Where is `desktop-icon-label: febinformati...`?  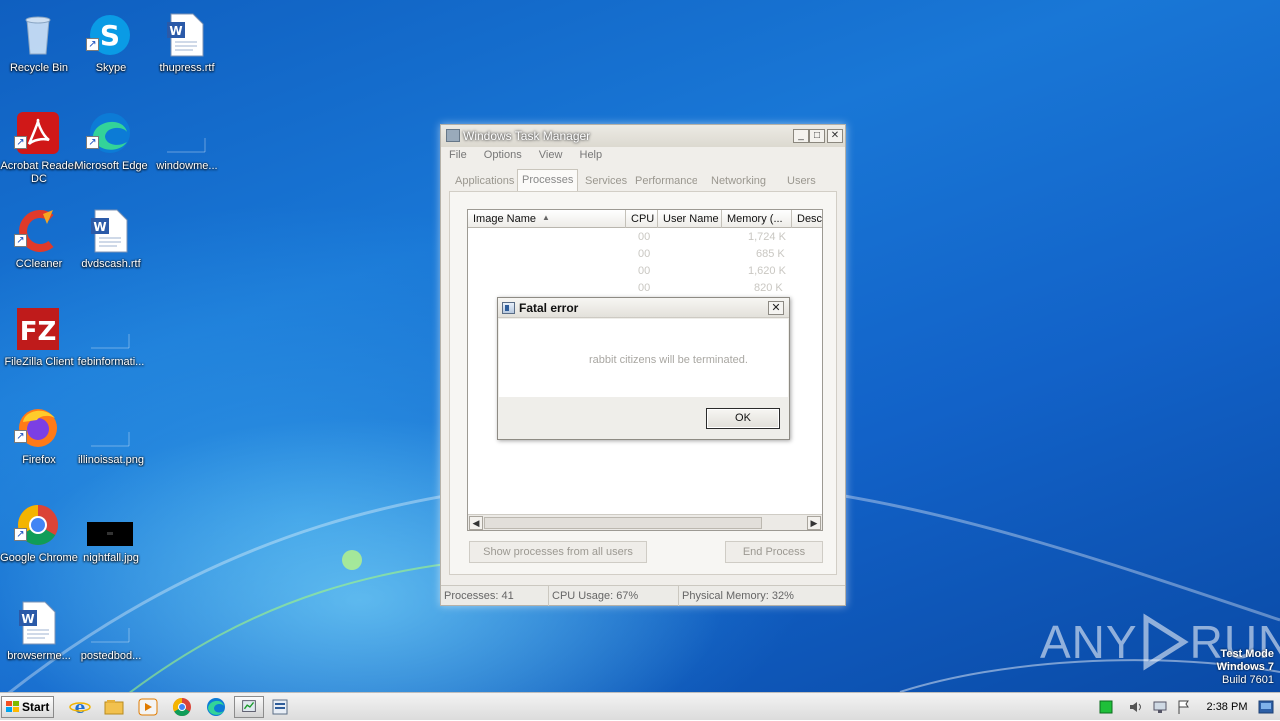 desktop-icon-label: febinformati... is located at coordinates (111, 362).